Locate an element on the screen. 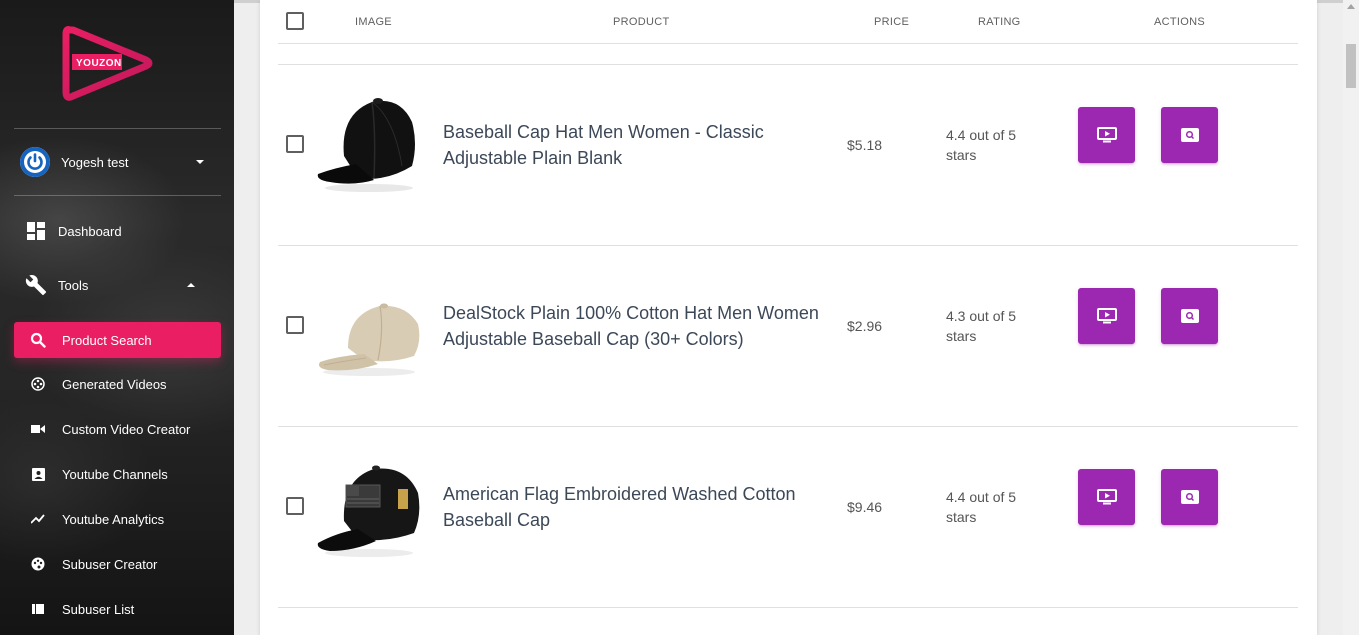 Image resolution: width=1359 pixels, height=635 pixels. sidebar-item-label: Custom Video Creator is located at coordinates (126, 429).